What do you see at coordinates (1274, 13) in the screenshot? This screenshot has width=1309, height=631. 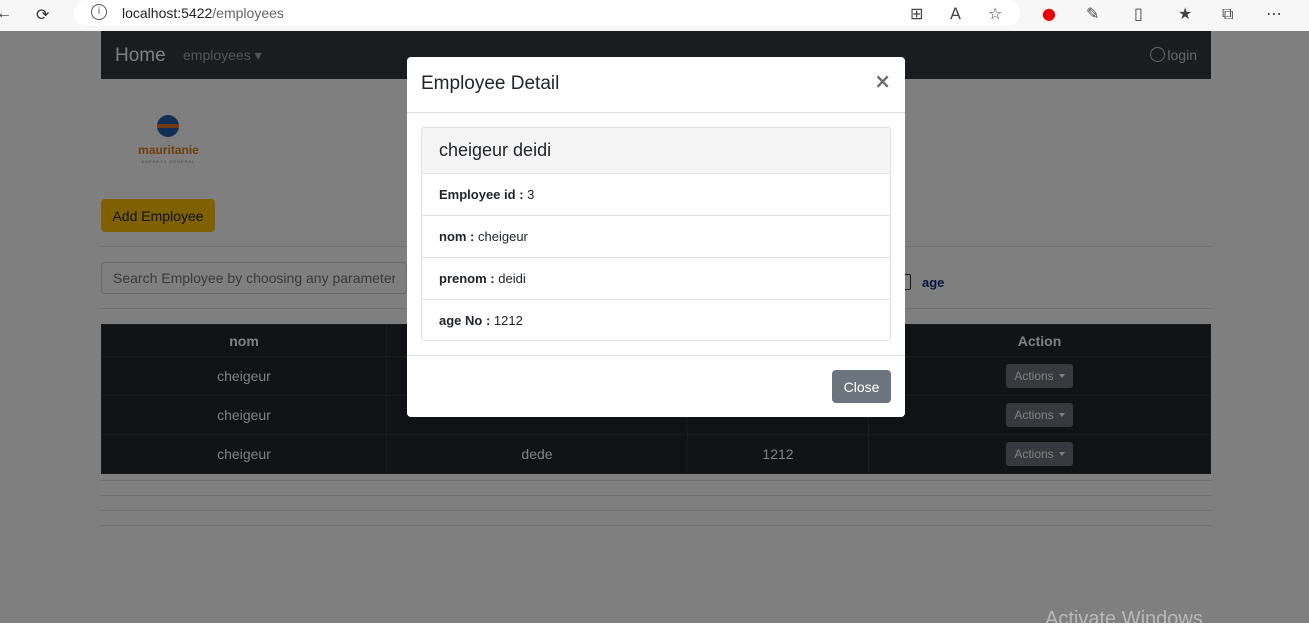 I see `more-menu-icon: ⋯` at bounding box center [1274, 13].